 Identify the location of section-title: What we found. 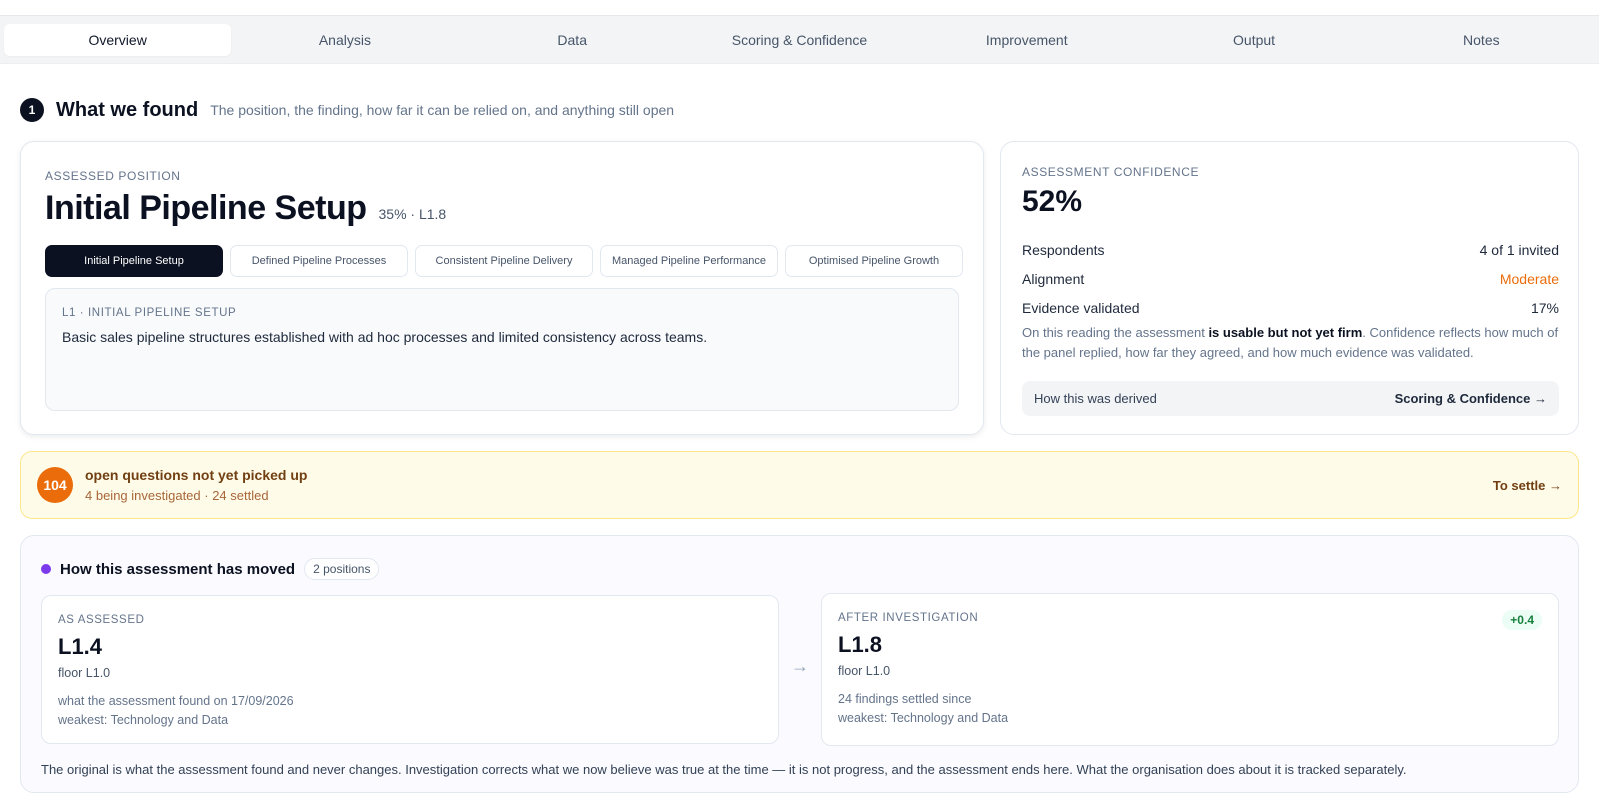
(127, 109).